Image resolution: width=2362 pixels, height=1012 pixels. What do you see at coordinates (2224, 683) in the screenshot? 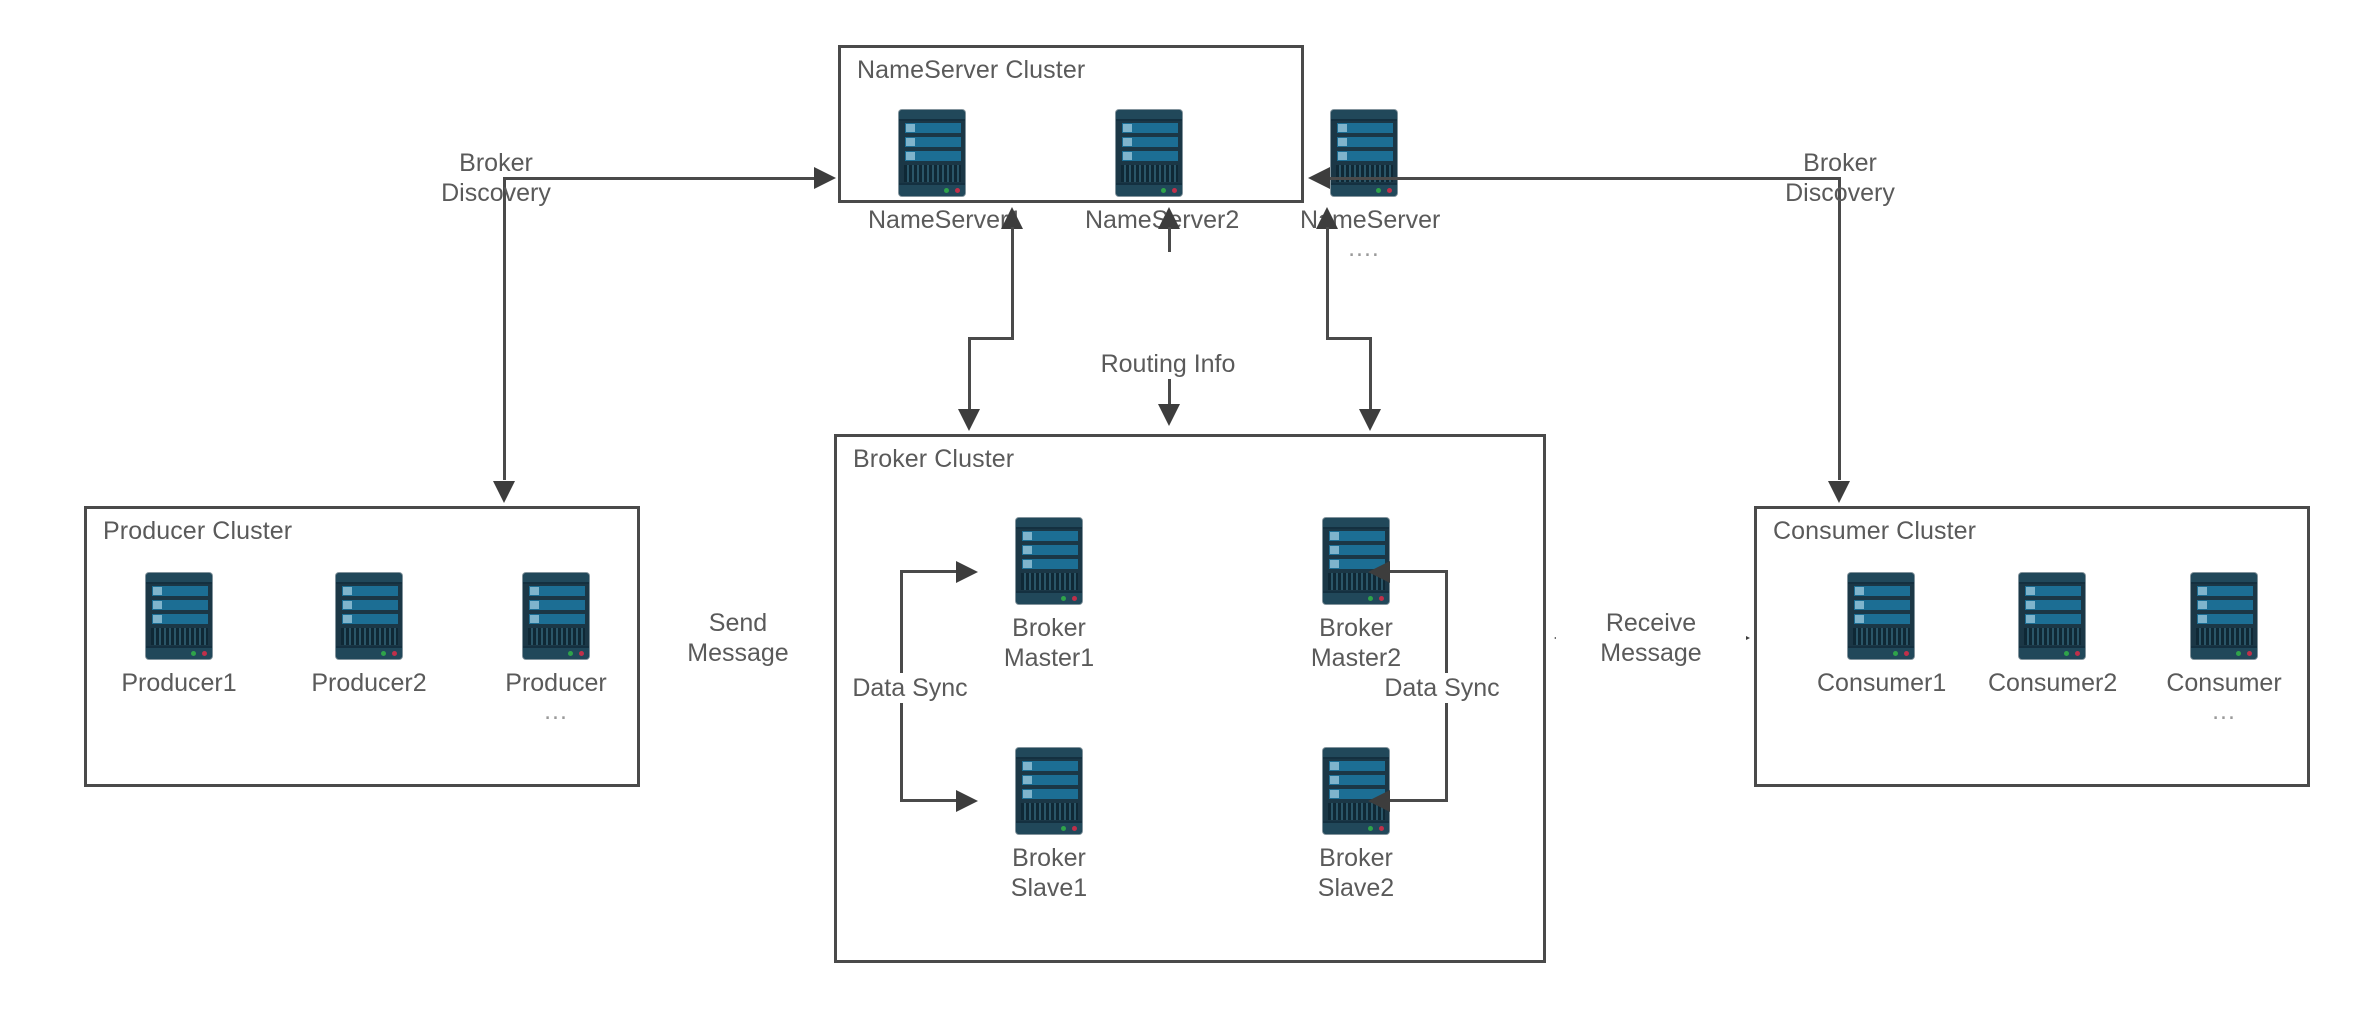
I see `node-label: Consumer` at bounding box center [2224, 683].